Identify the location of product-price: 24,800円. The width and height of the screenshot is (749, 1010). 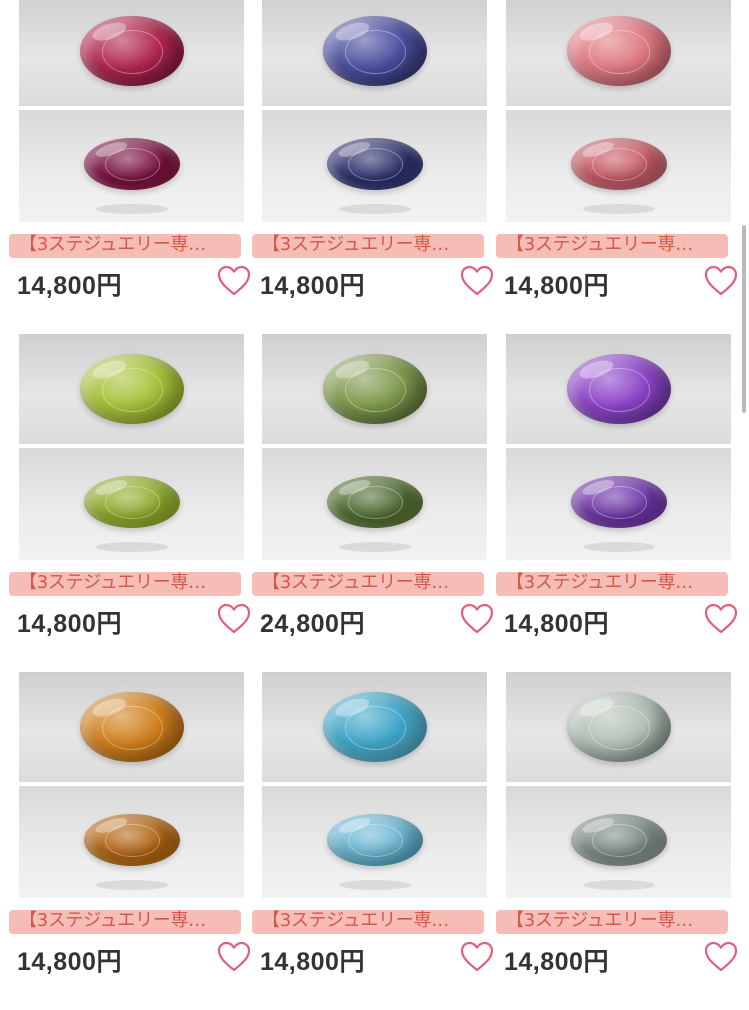
(312, 624).